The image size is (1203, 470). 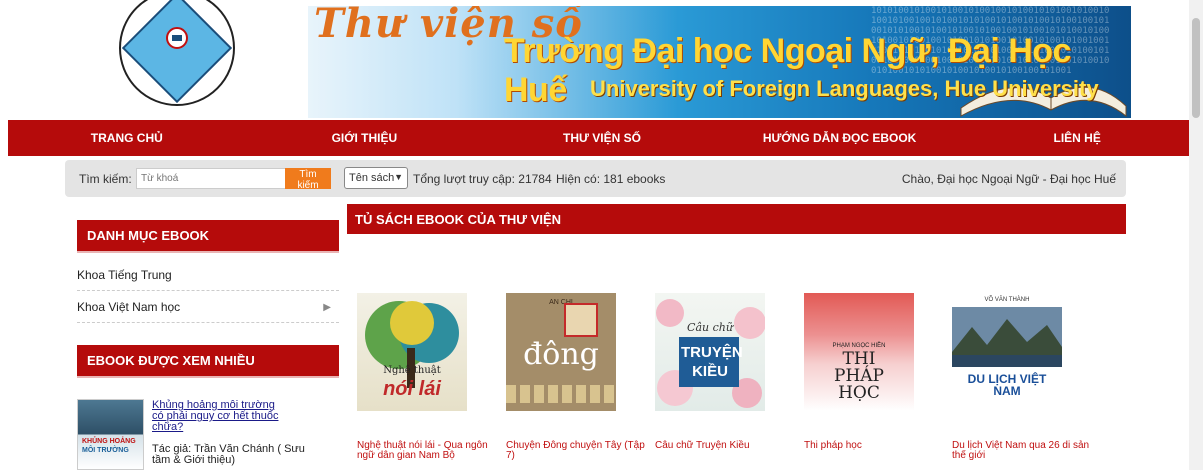 I want to click on cover-text: THI PHÁP HỌC, so click(x=859, y=376).